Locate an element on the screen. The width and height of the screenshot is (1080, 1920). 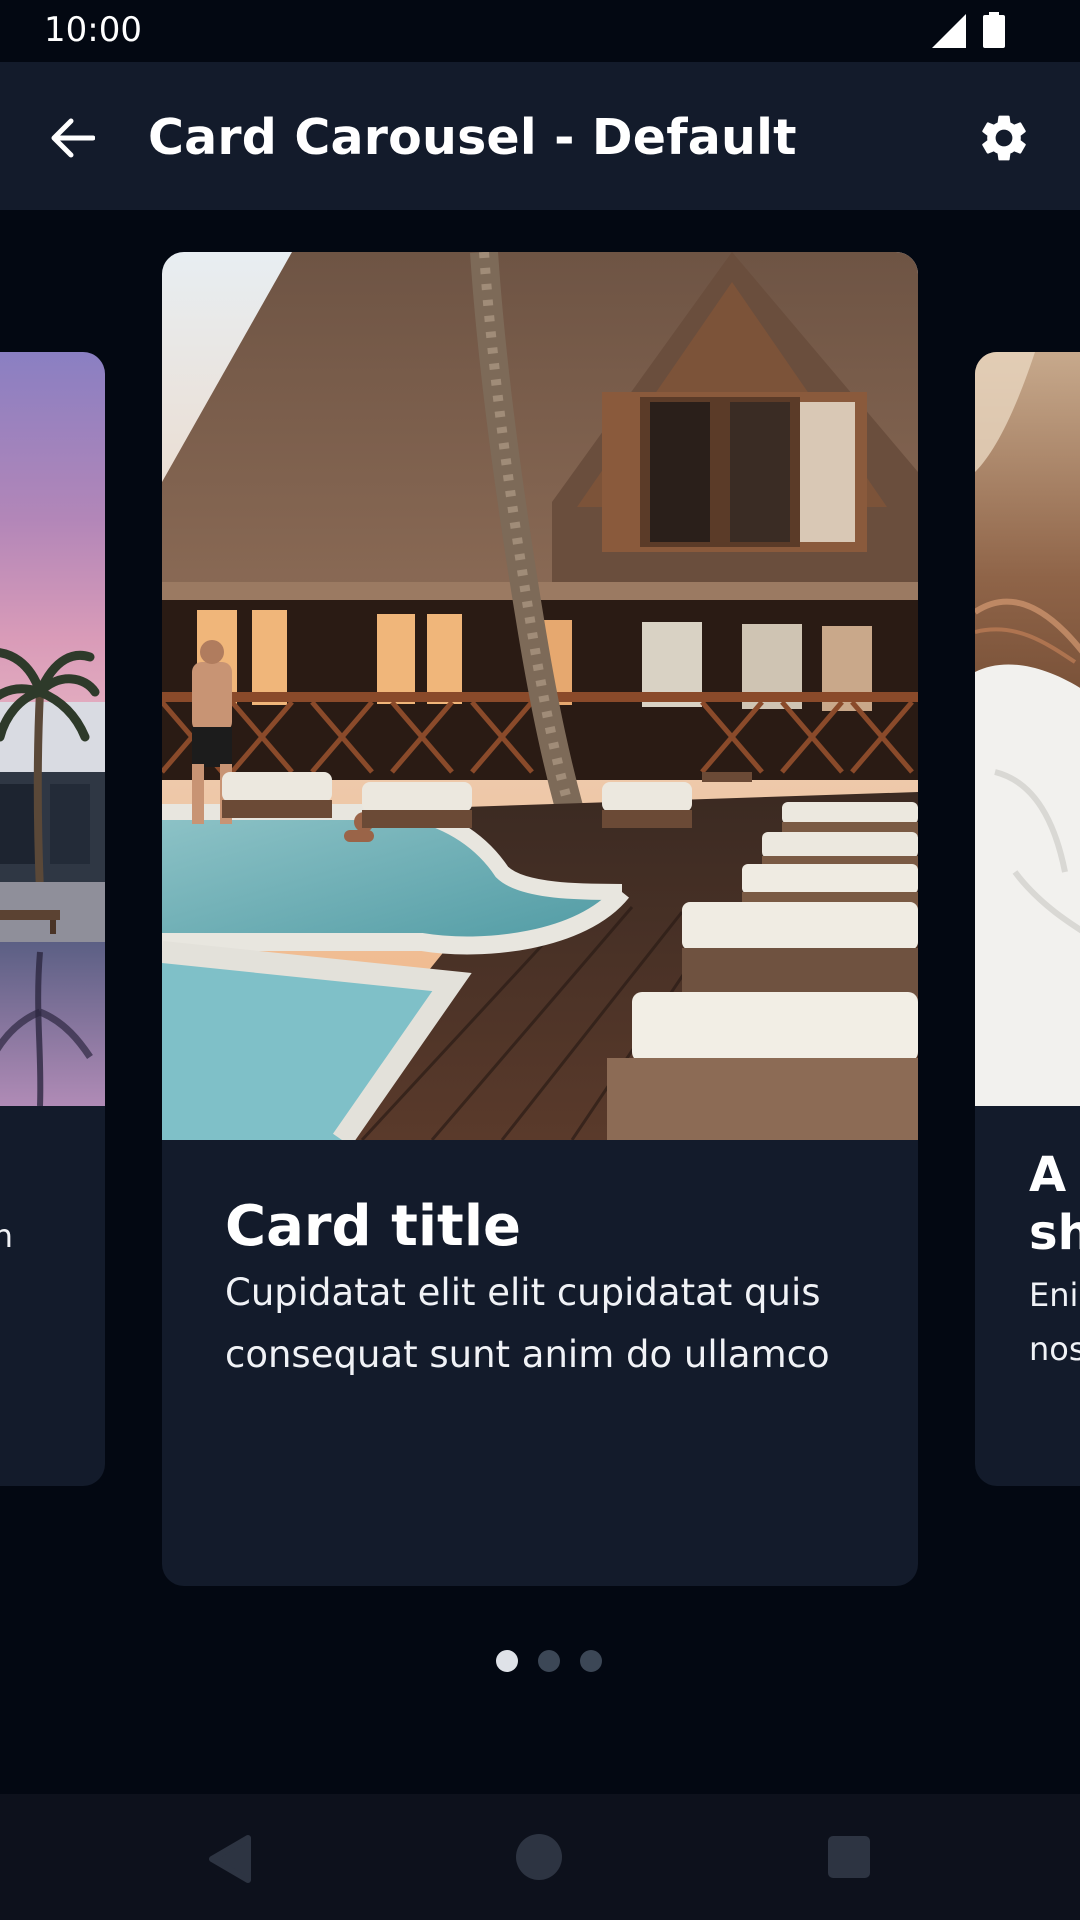
page-title: Card Carousel - Default is located at coordinates (472, 137).